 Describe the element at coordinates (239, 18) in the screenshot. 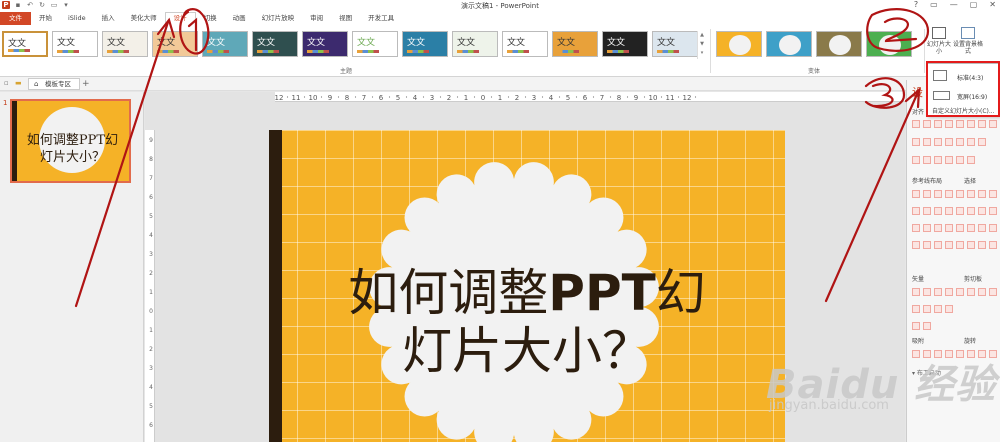

I see `tab-animations: 动画` at that location.